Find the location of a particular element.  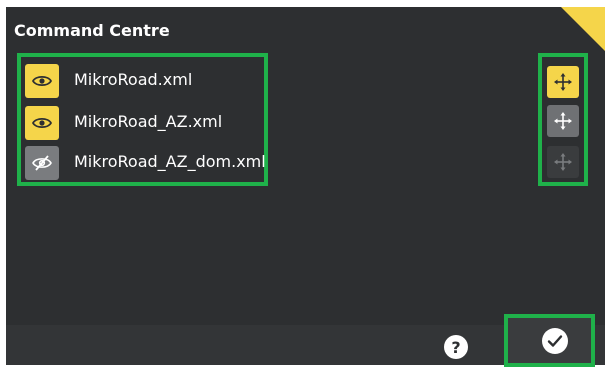

file-name: MikroRoad_AZ_dom.xml is located at coordinates (170, 161).